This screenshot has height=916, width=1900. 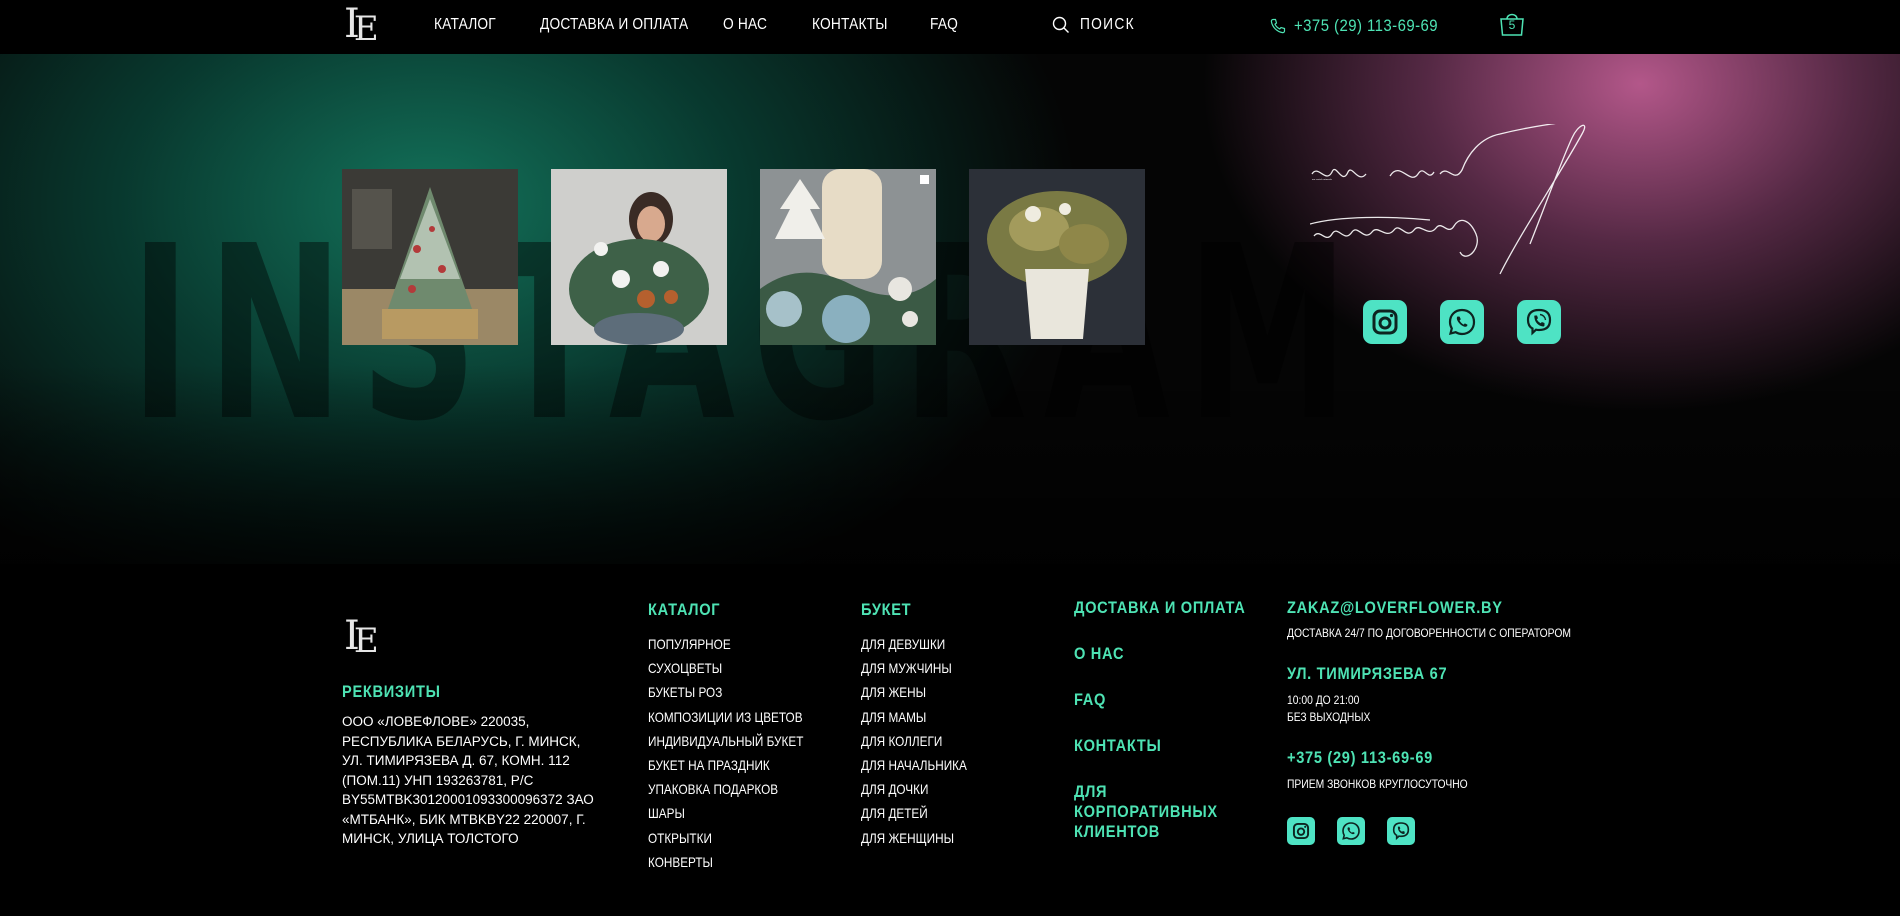 I want to click on footer-whatsapp-button, so click(x=1351, y=831).